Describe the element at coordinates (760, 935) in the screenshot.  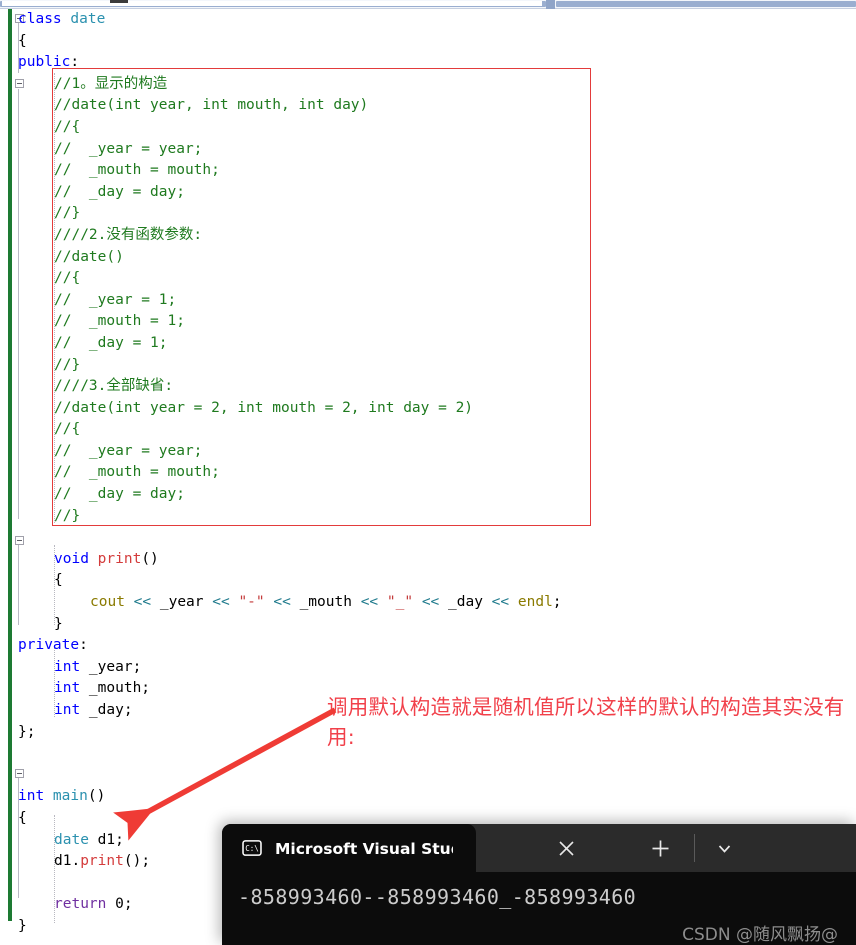
I see `csdn-watermark: CSDN @随风飘扬@` at that location.